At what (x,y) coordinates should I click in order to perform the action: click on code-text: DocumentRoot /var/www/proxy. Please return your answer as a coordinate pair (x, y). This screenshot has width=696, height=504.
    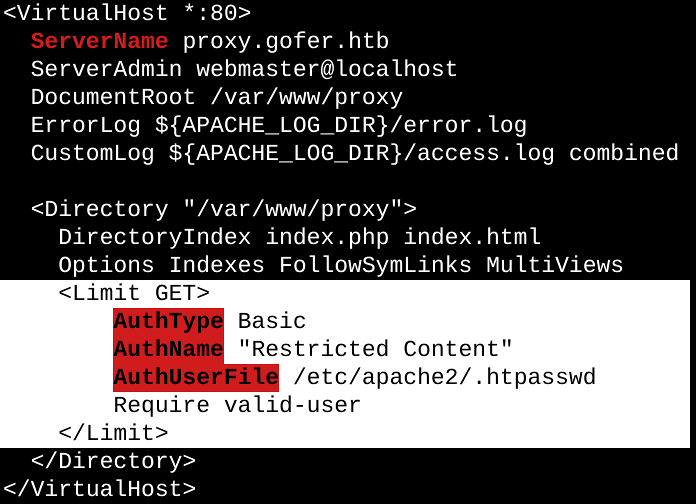
    Looking at the image, I should click on (217, 98).